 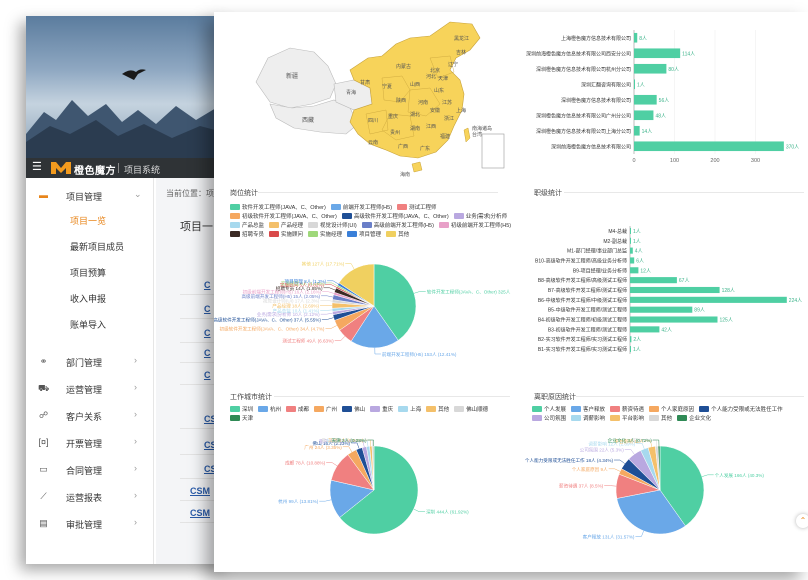 What do you see at coordinates (325, 235) in the screenshot?
I see `legend-item: 实施经理` at bounding box center [325, 235].